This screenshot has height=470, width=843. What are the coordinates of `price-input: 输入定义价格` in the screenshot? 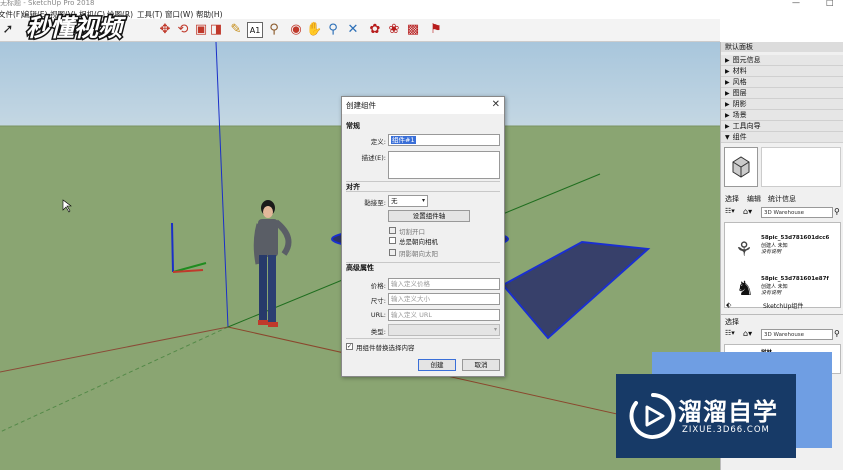 It's located at (444, 284).